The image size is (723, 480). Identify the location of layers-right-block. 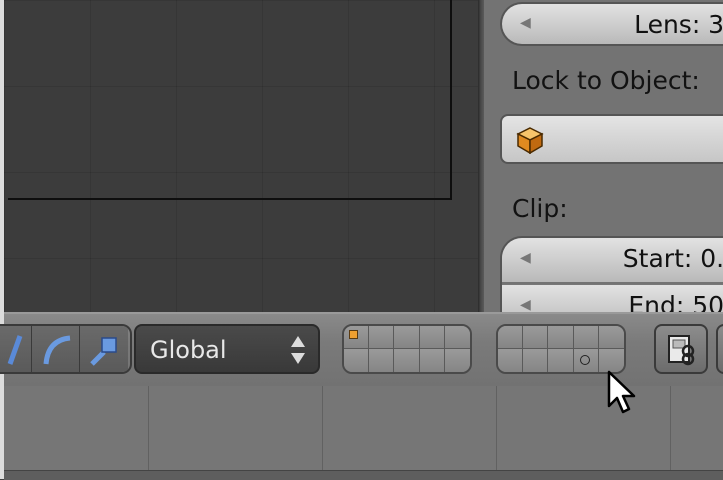
(561, 349).